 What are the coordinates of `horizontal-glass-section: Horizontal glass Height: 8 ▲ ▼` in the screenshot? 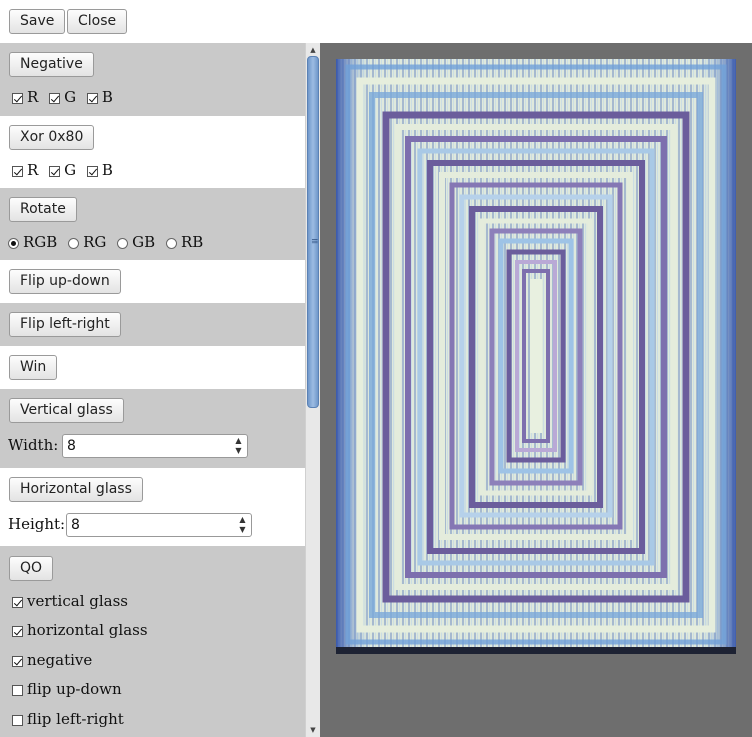 It's located at (152, 507).